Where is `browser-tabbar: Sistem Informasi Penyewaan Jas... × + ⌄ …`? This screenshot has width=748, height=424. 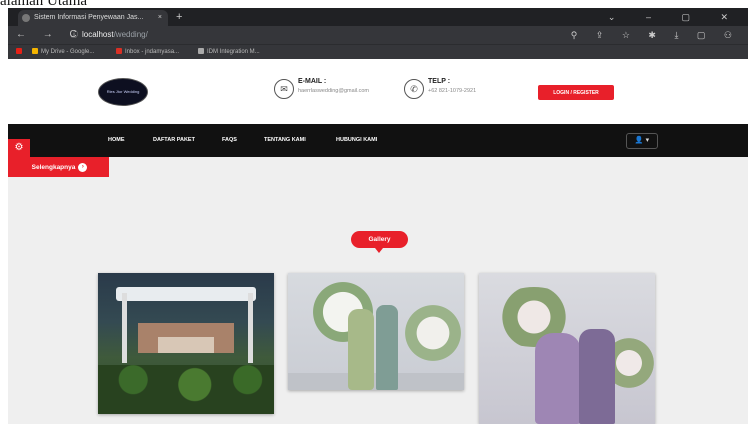 browser-tabbar: Sistem Informasi Penyewaan Jas... × + ⌄ … is located at coordinates (378, 17).